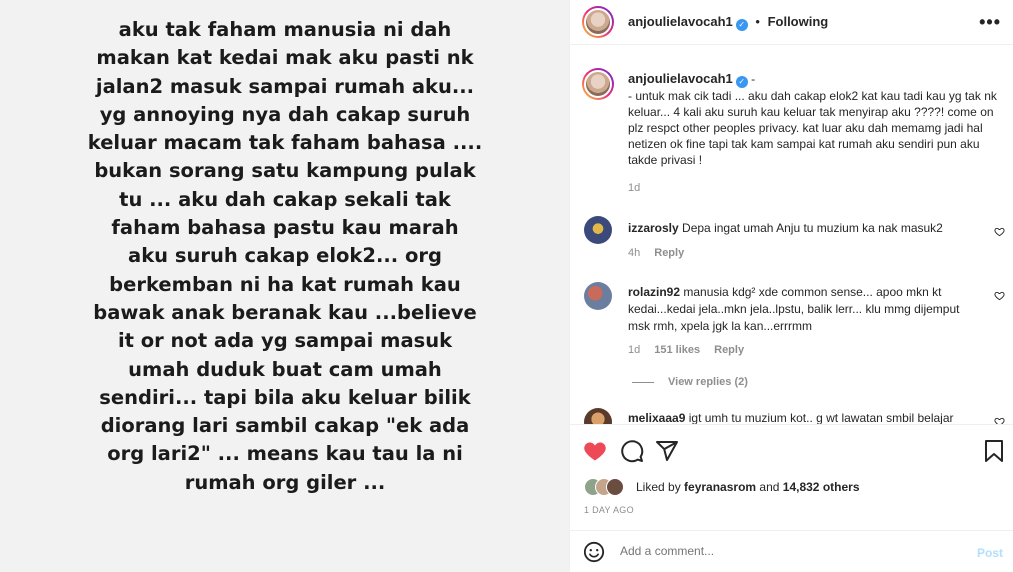 Image resolution: width=1013 pixels, height=572 pixels. I want to click on comment-meta: 1d 151 likes Reply, so click(693, 350).